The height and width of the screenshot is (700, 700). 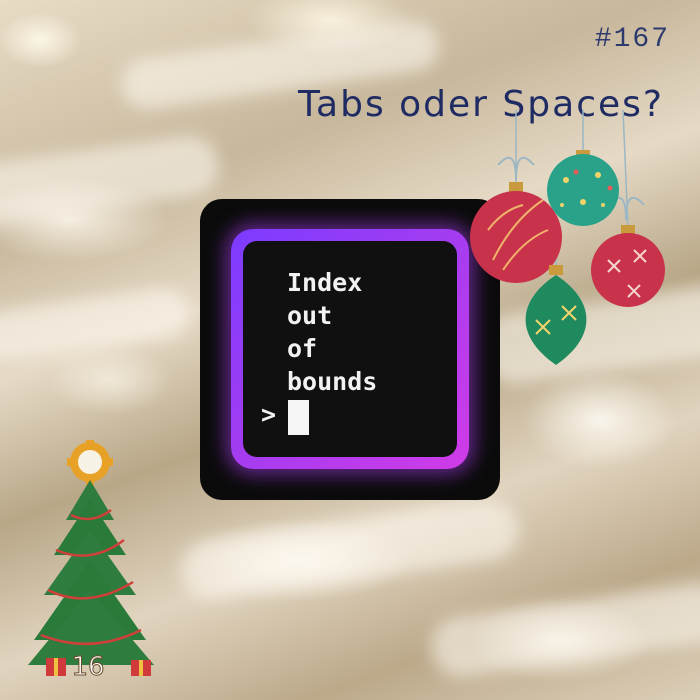 What do you see at coordinates (298, 417) in the screenshot?
I see `terminal-cursor` at bounding box center [298, 417].